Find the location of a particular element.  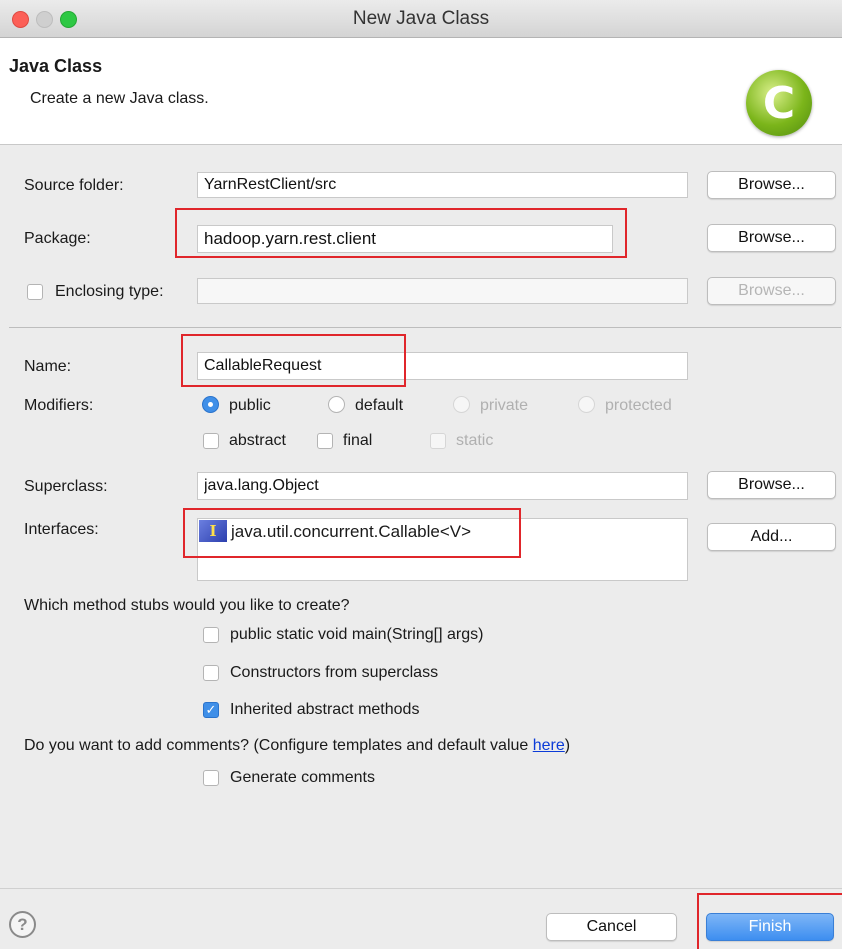

protected-radio is located at coordinates (586, 404).